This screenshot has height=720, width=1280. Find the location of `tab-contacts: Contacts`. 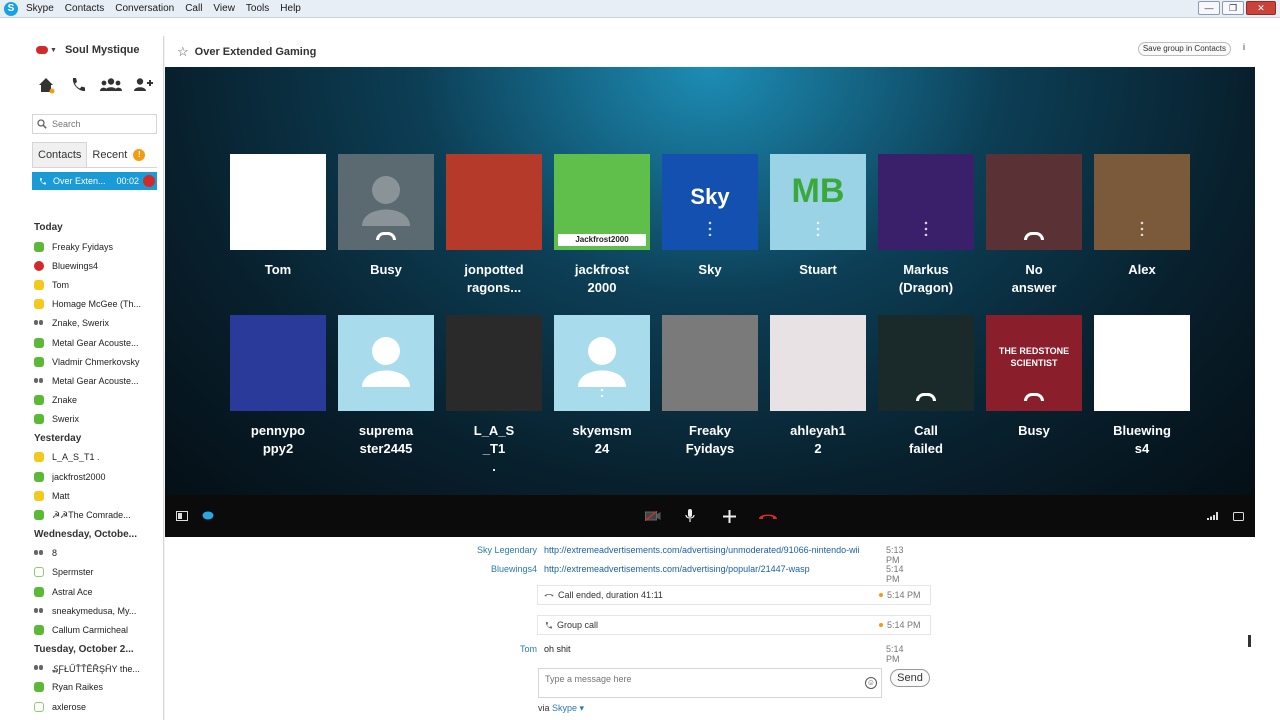

tab-contacts: Contacts is located at coordinates (60, 154).